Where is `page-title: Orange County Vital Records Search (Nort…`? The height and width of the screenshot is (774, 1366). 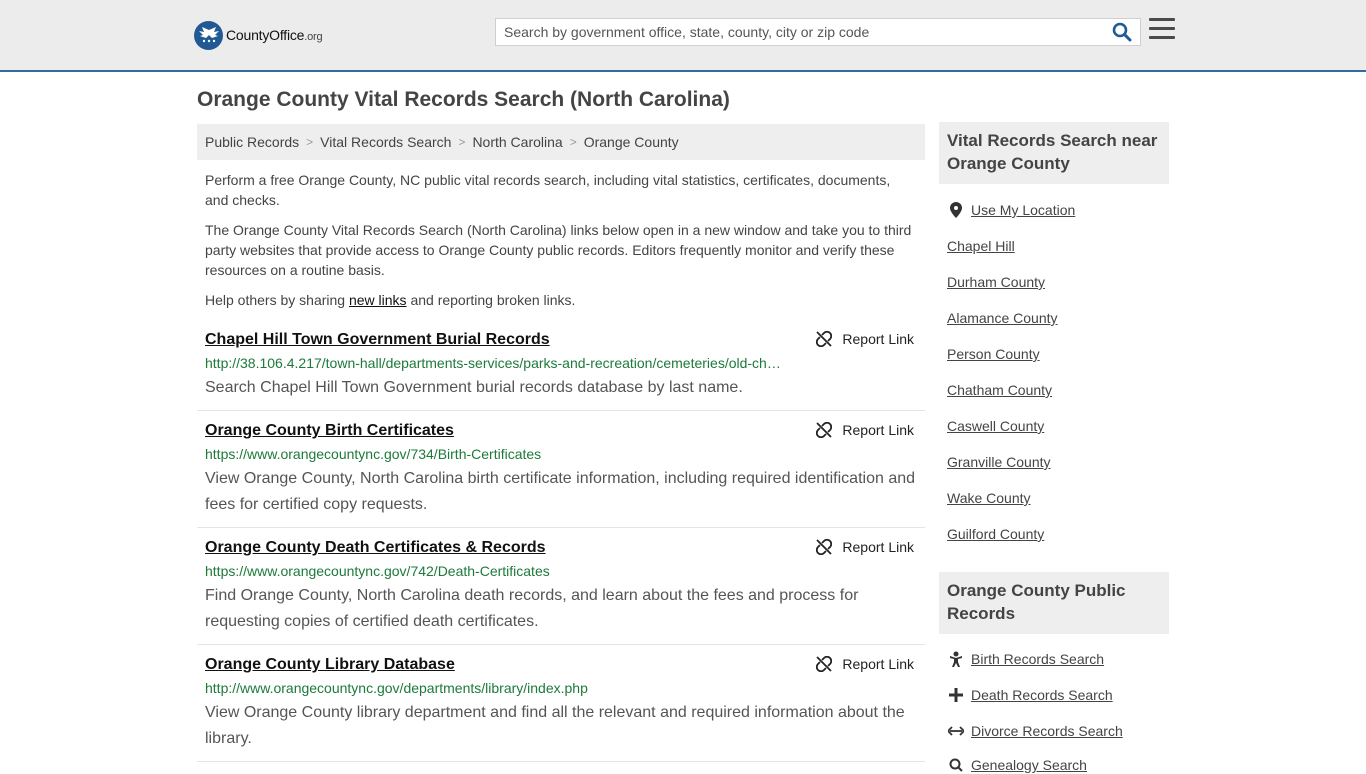
page-title: Orange County Vital Records Search (Nort… is located at coordinates (463, 99).